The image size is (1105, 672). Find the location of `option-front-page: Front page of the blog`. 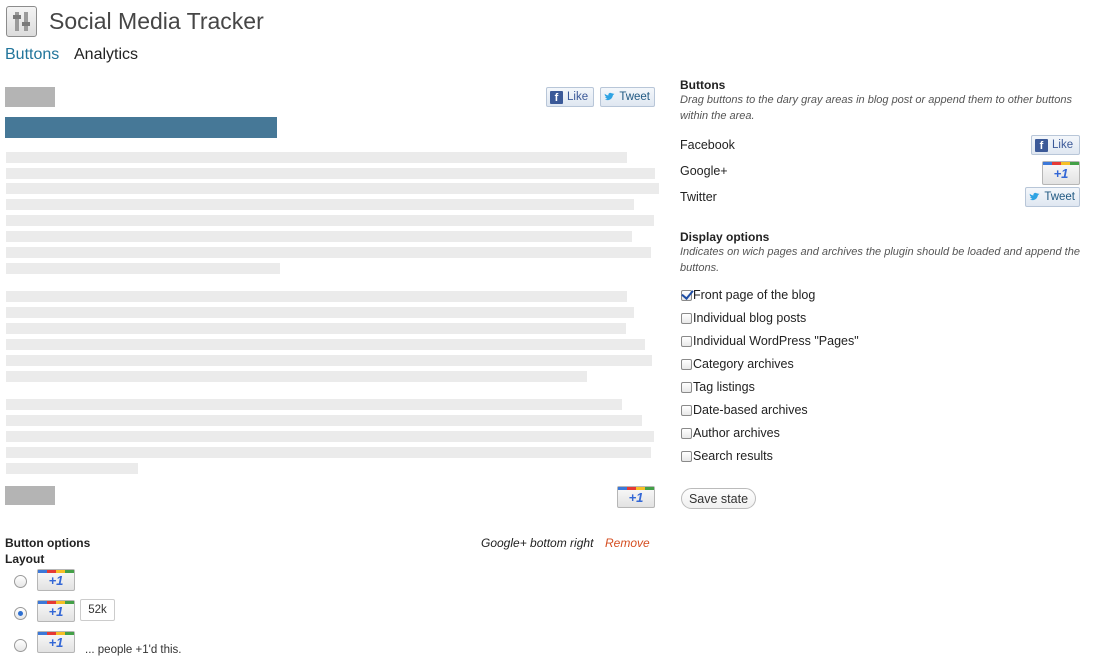

option-front-page: Front page of the blog is located at coordinates (748, 295).